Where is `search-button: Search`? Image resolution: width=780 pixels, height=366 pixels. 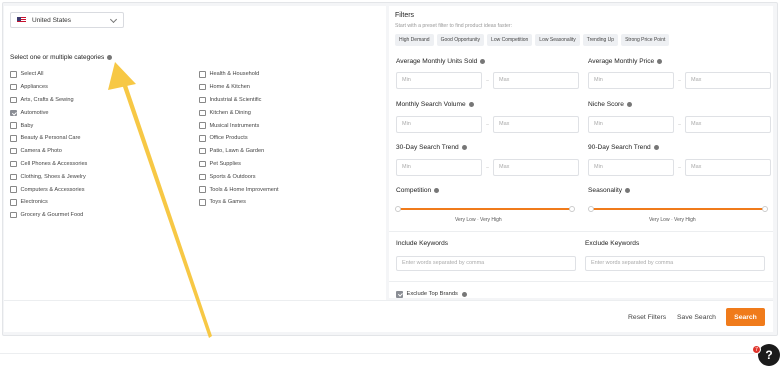
search-button: Search is located at coordinates (745, 317).